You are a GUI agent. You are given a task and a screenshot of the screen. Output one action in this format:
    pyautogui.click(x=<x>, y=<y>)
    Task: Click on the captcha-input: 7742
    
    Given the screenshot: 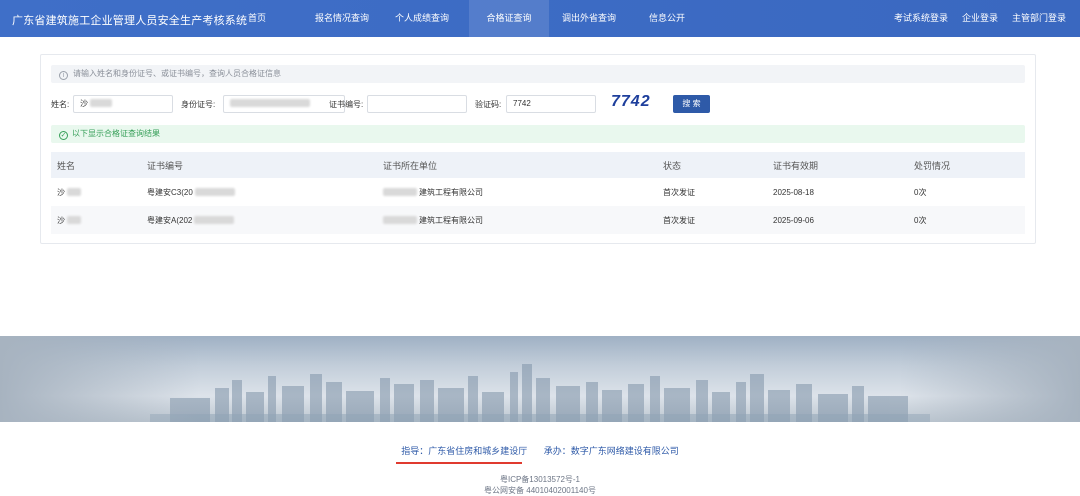 What is the action you would take?
    pyautogui.click(x=551, y=104)
    